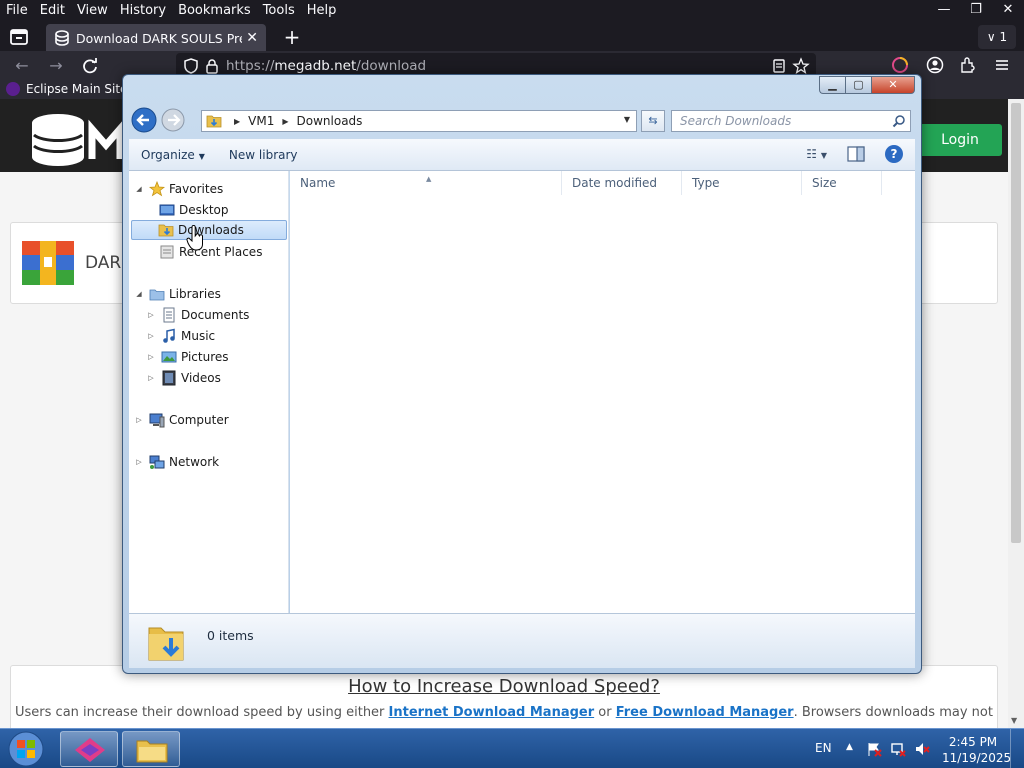  Describe the element at coordinates (419, 121) in the screenshot. I see `address-bar: ▶ VM1 ▶ Downloads ▼` at that location.